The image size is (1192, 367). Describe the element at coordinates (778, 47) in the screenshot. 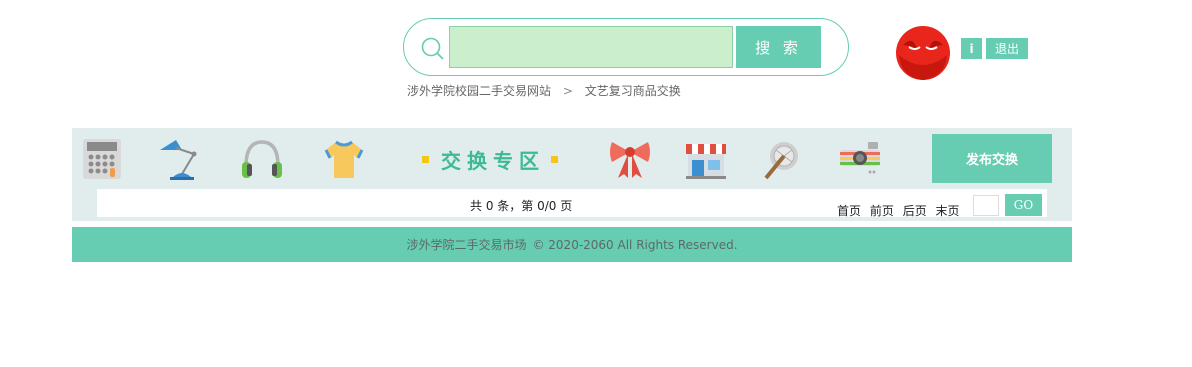

I see `search-button: 搜 索` at that location.